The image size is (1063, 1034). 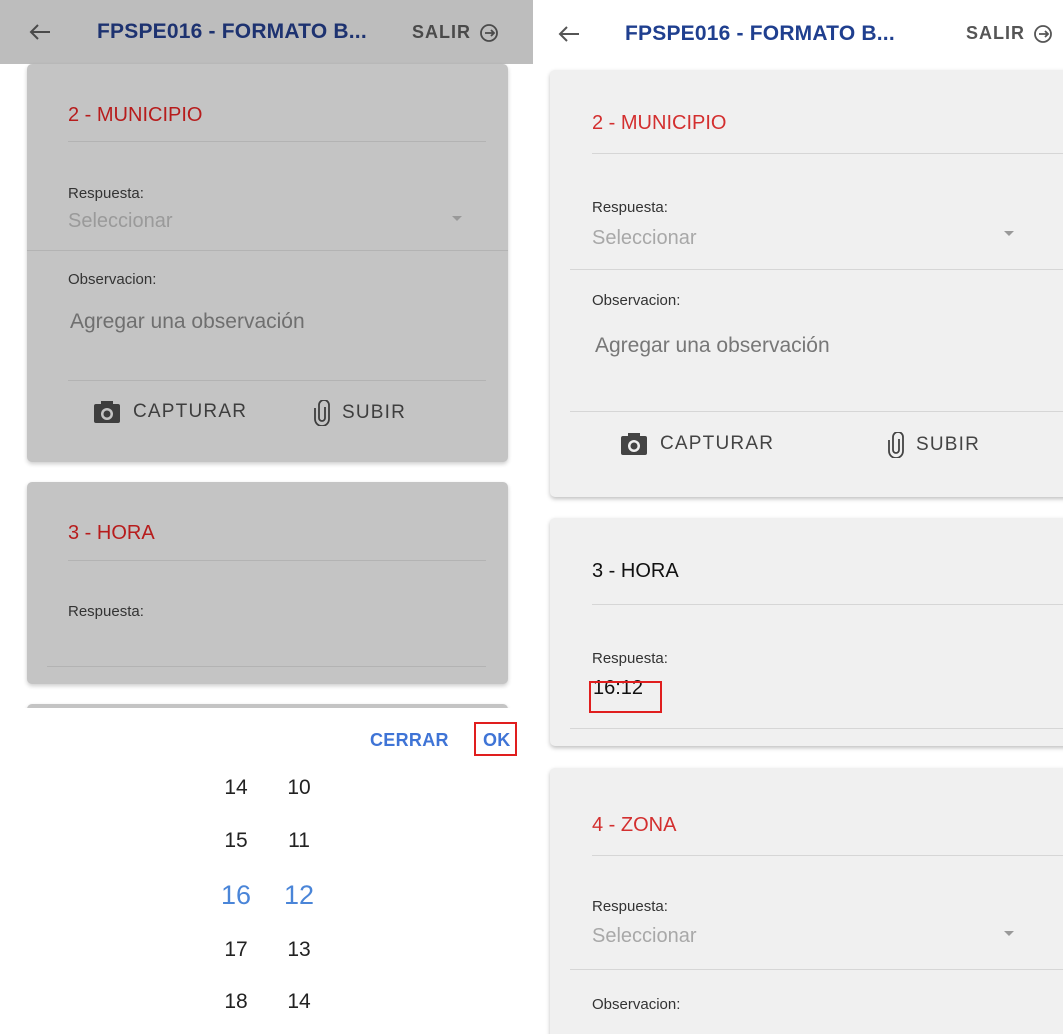 I want to click on hour-option: 17, so click(x=236, y=950).